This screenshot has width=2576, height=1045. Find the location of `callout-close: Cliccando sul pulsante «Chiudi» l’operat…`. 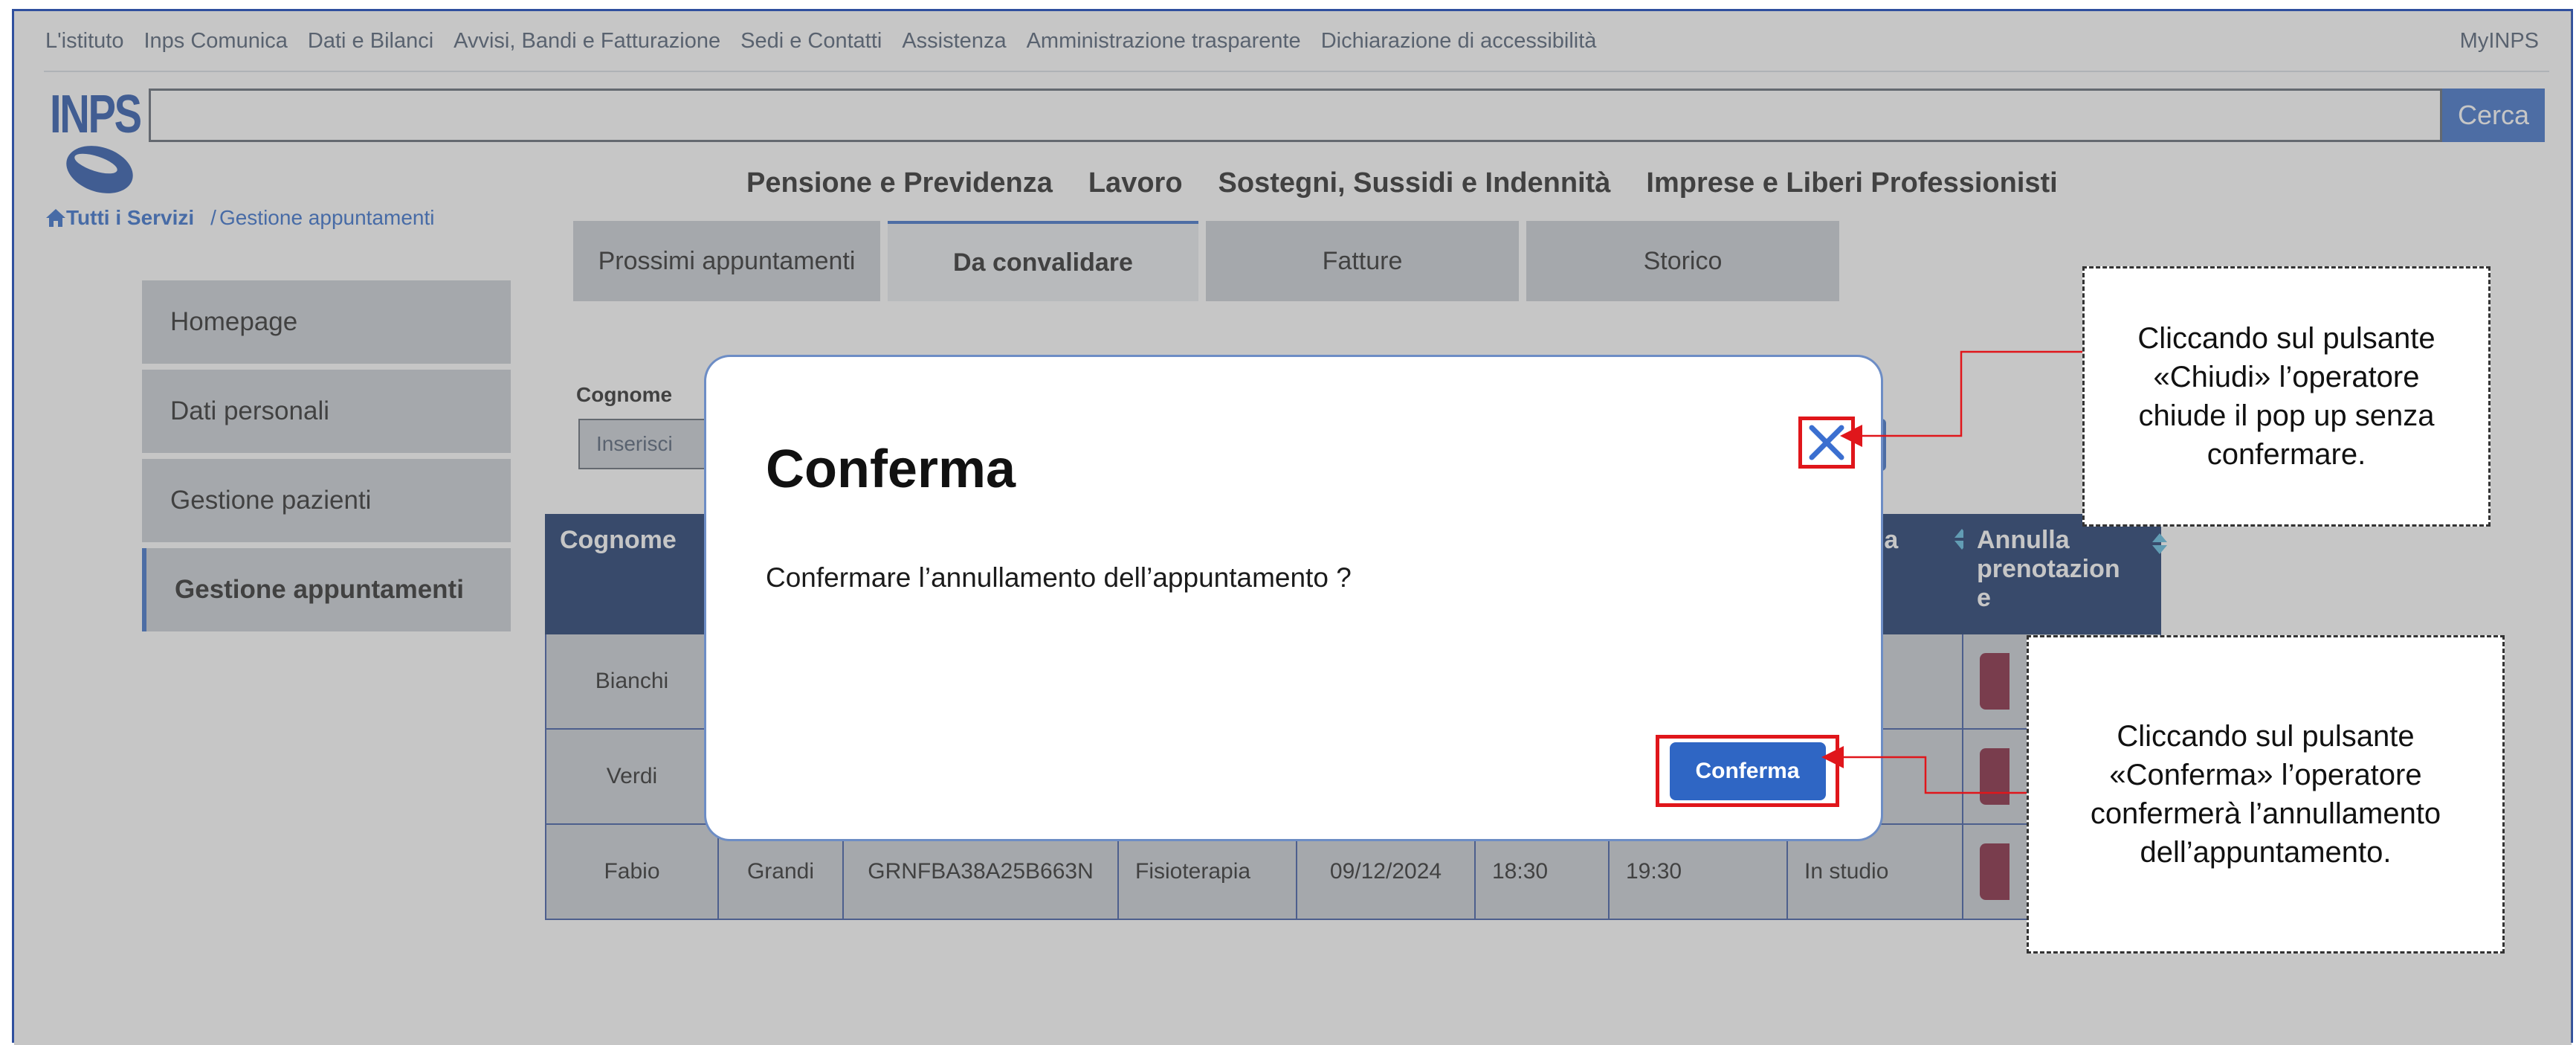

callout-close: Cliccando sul pulsante «Chiudi» l’operat… is located at coordinates (2286, 397).